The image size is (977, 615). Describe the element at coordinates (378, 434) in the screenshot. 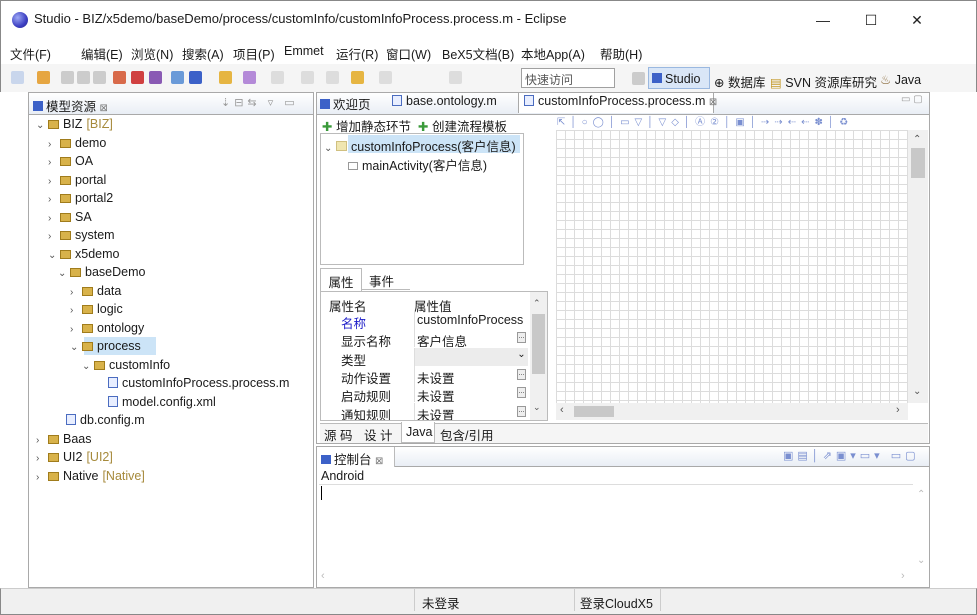

I see `tab-design: 设 计` at that location.